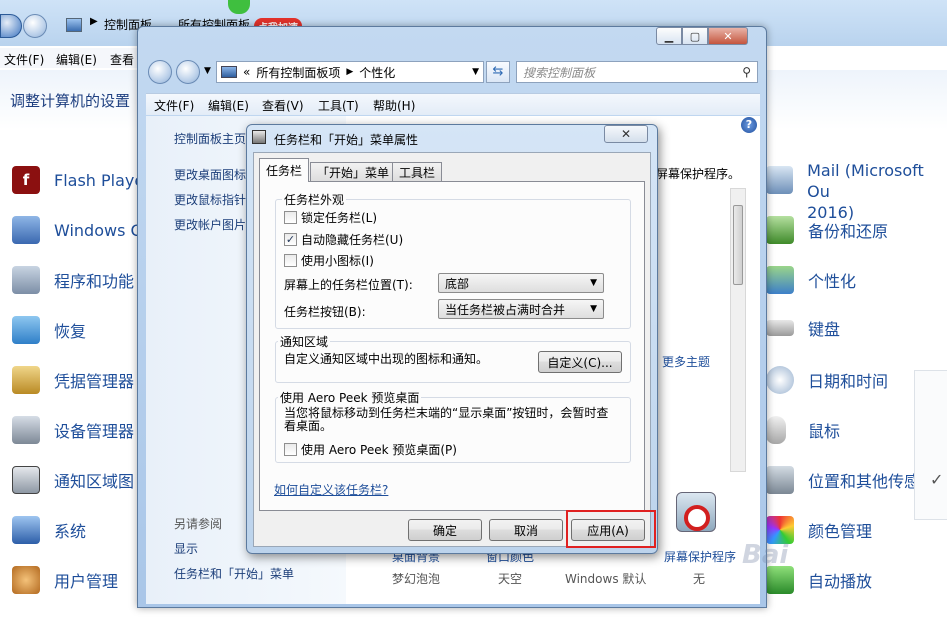  I want to click on checkbox-box-checked: ✓, so click(290, 239).